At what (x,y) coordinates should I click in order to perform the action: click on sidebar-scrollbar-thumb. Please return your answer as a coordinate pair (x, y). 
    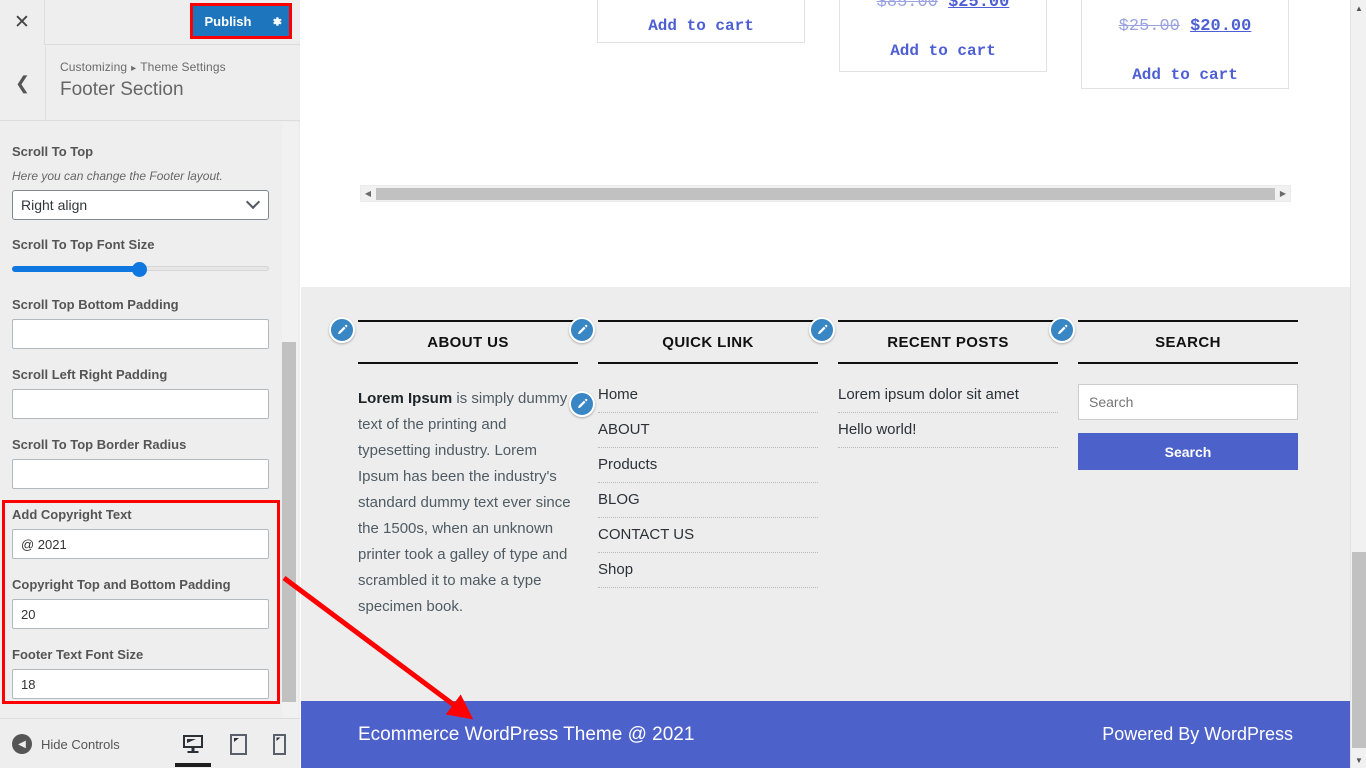
    Looking at the image, I should click on (289, 522).